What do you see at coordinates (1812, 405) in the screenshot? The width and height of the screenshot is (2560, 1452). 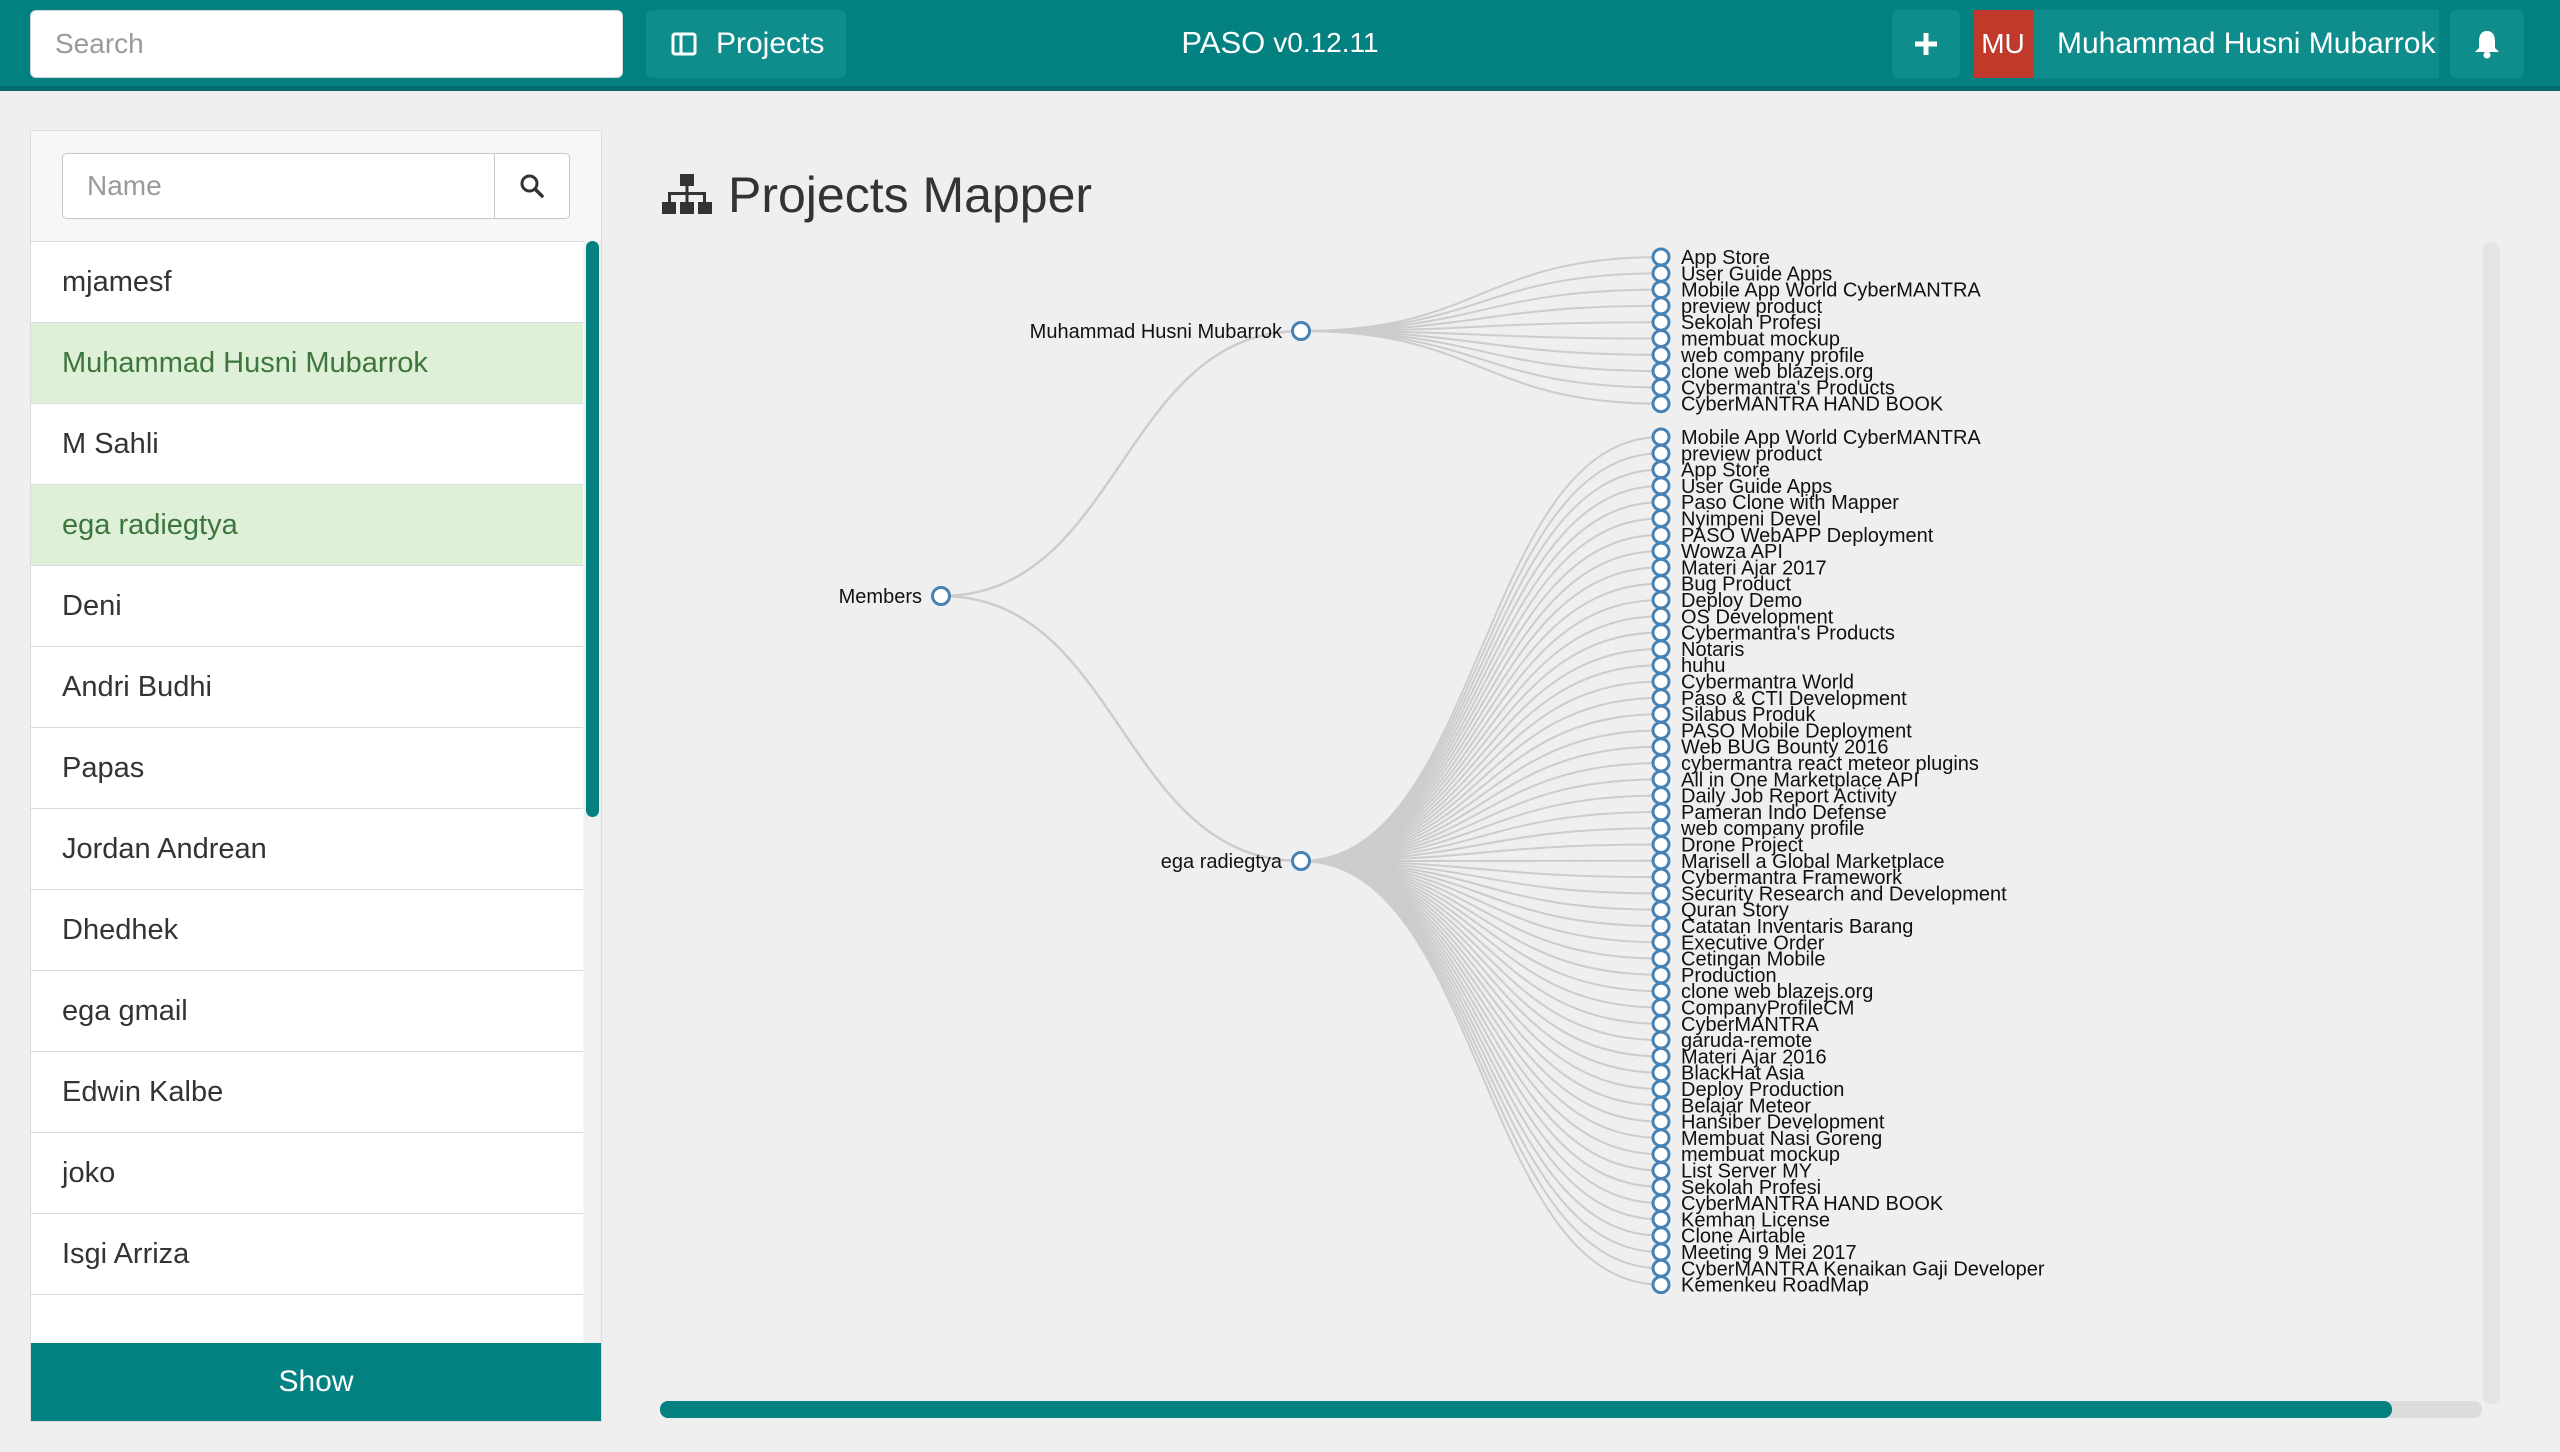 I see `project-node-label: CyberMANTRA HAND BOOK` at bounding box center [1812, 405].